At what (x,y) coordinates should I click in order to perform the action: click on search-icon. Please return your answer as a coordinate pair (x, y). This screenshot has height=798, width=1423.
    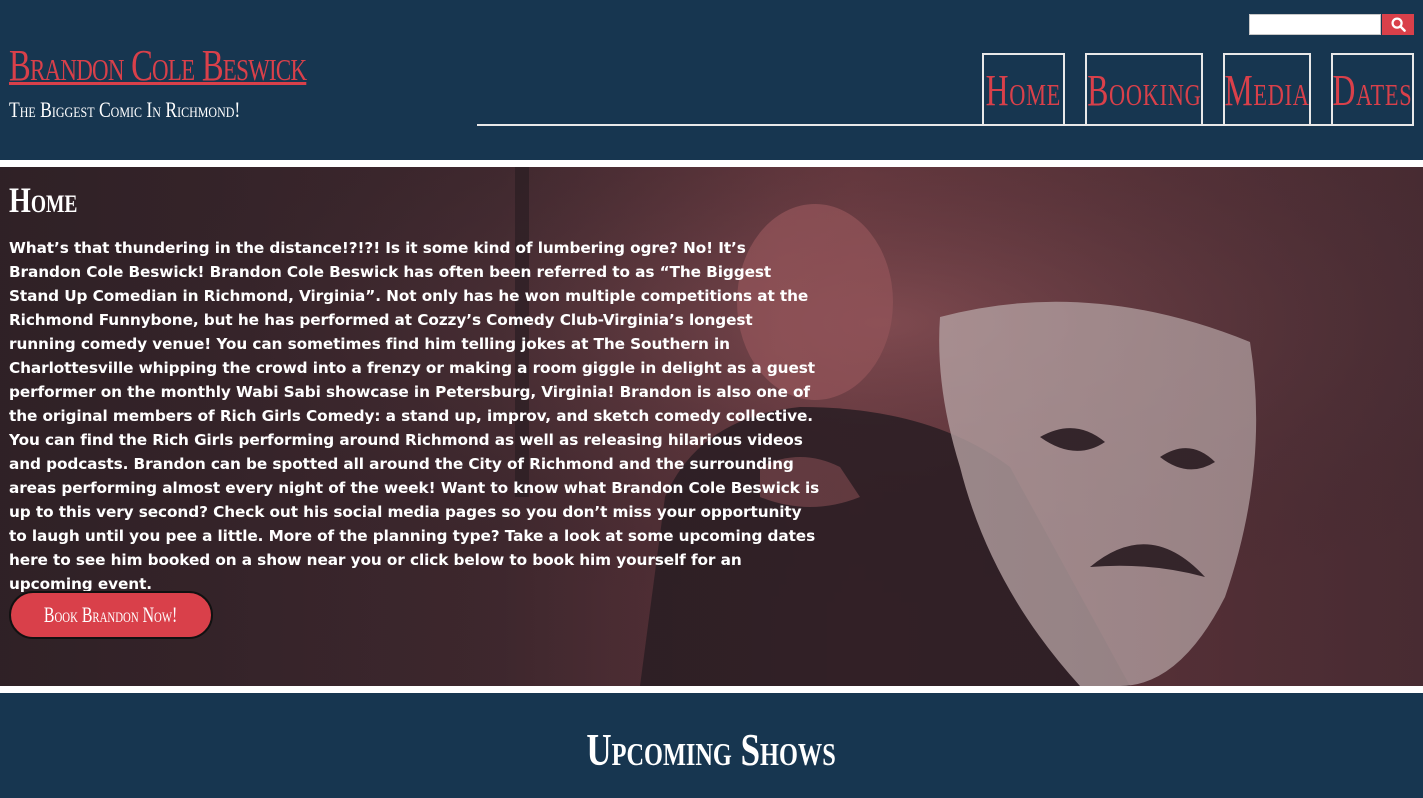
    Looking at the image, I should click on (1398, 24).